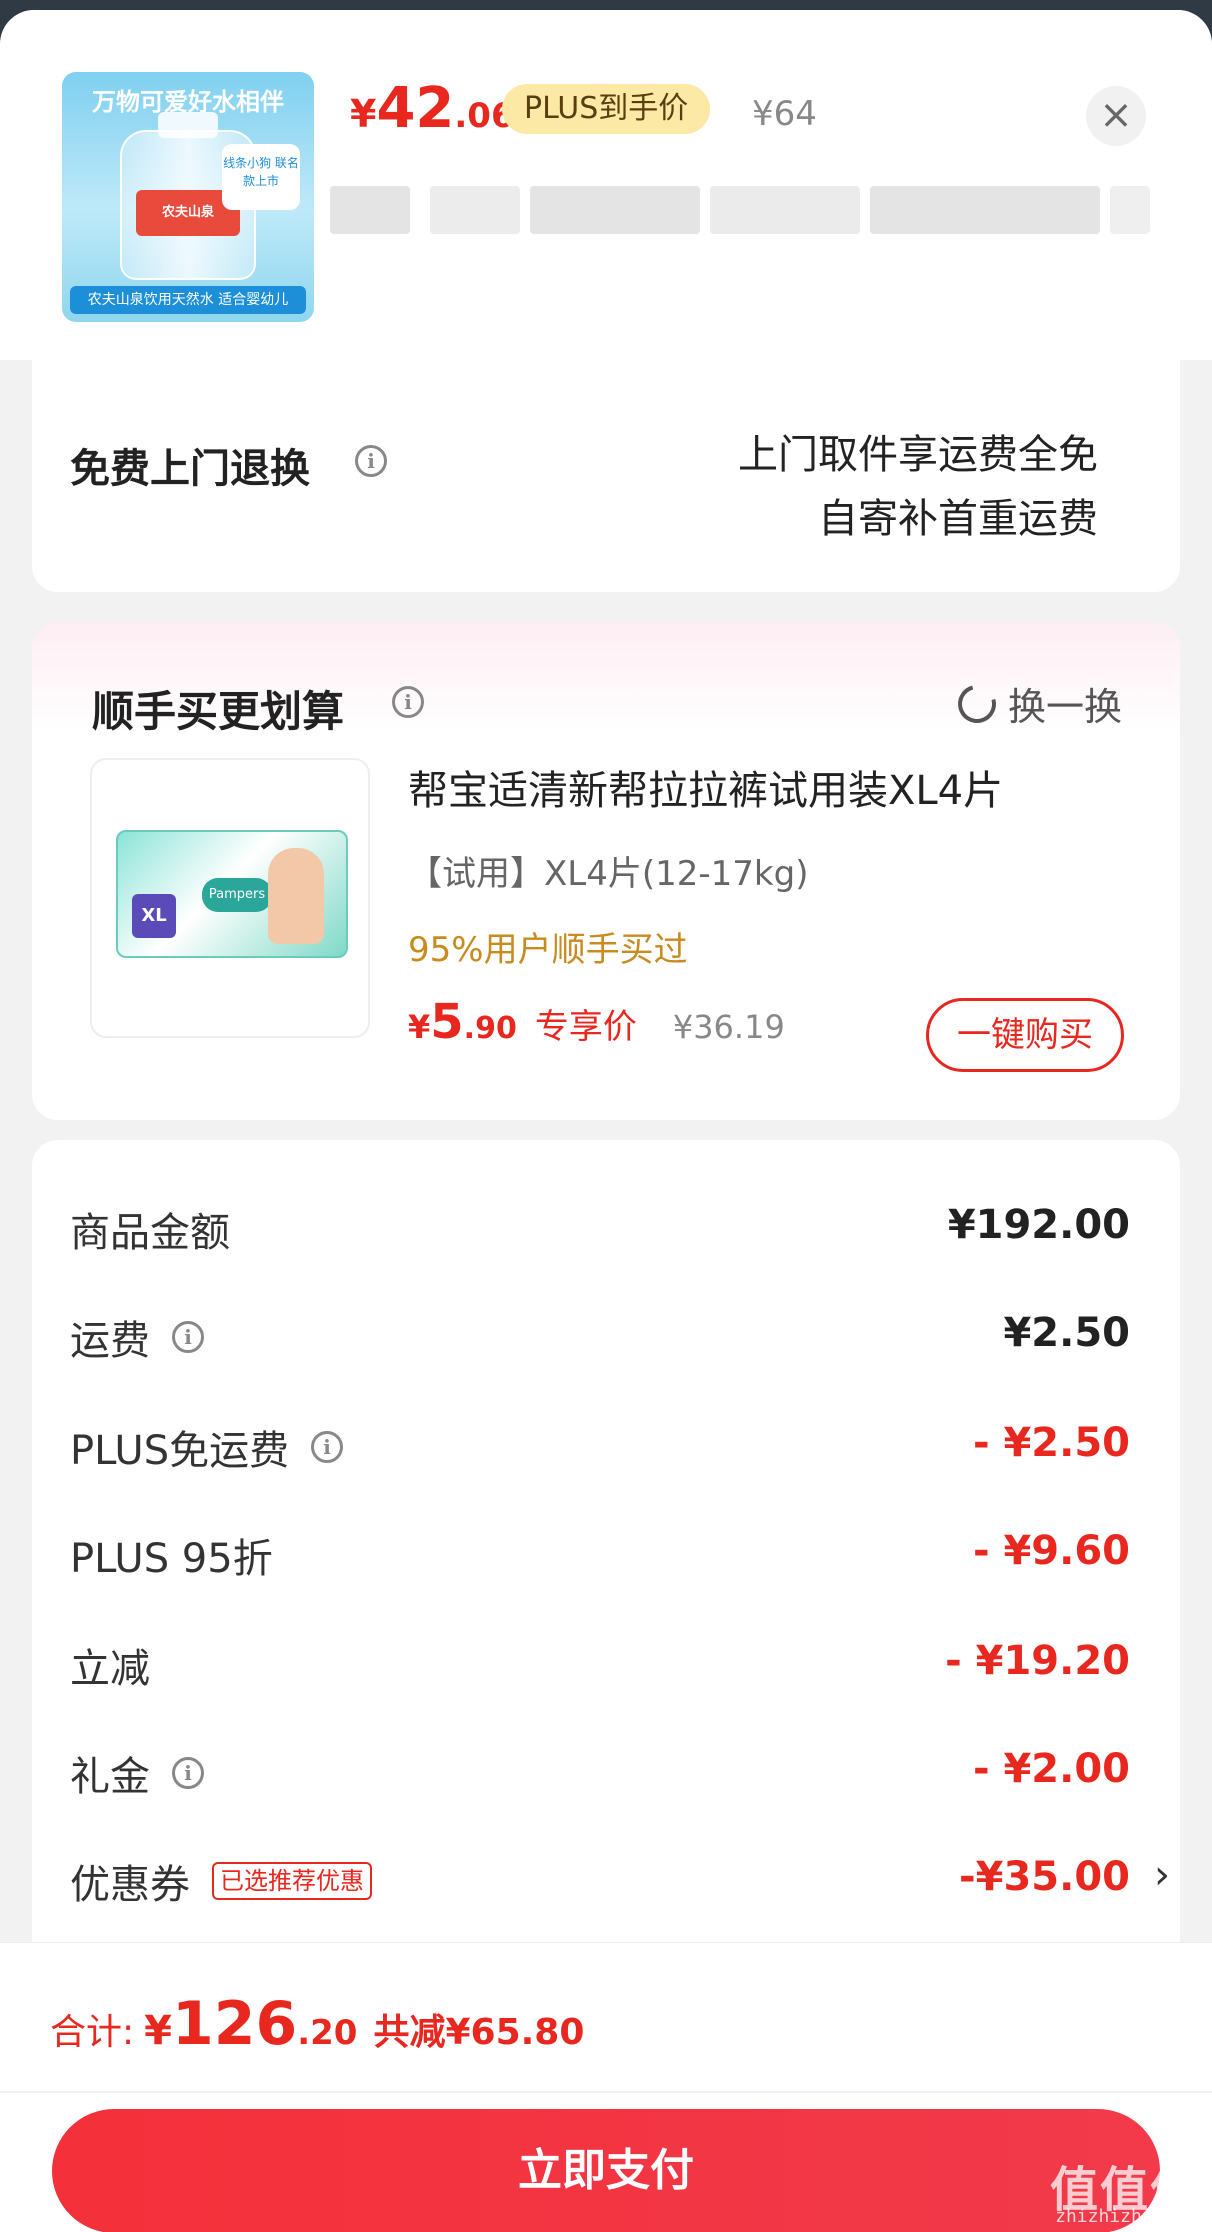 The height and width of the screenshot is (2232, 1212). I want to click on product-price: ¥ 42 .06, so click(432, 108).